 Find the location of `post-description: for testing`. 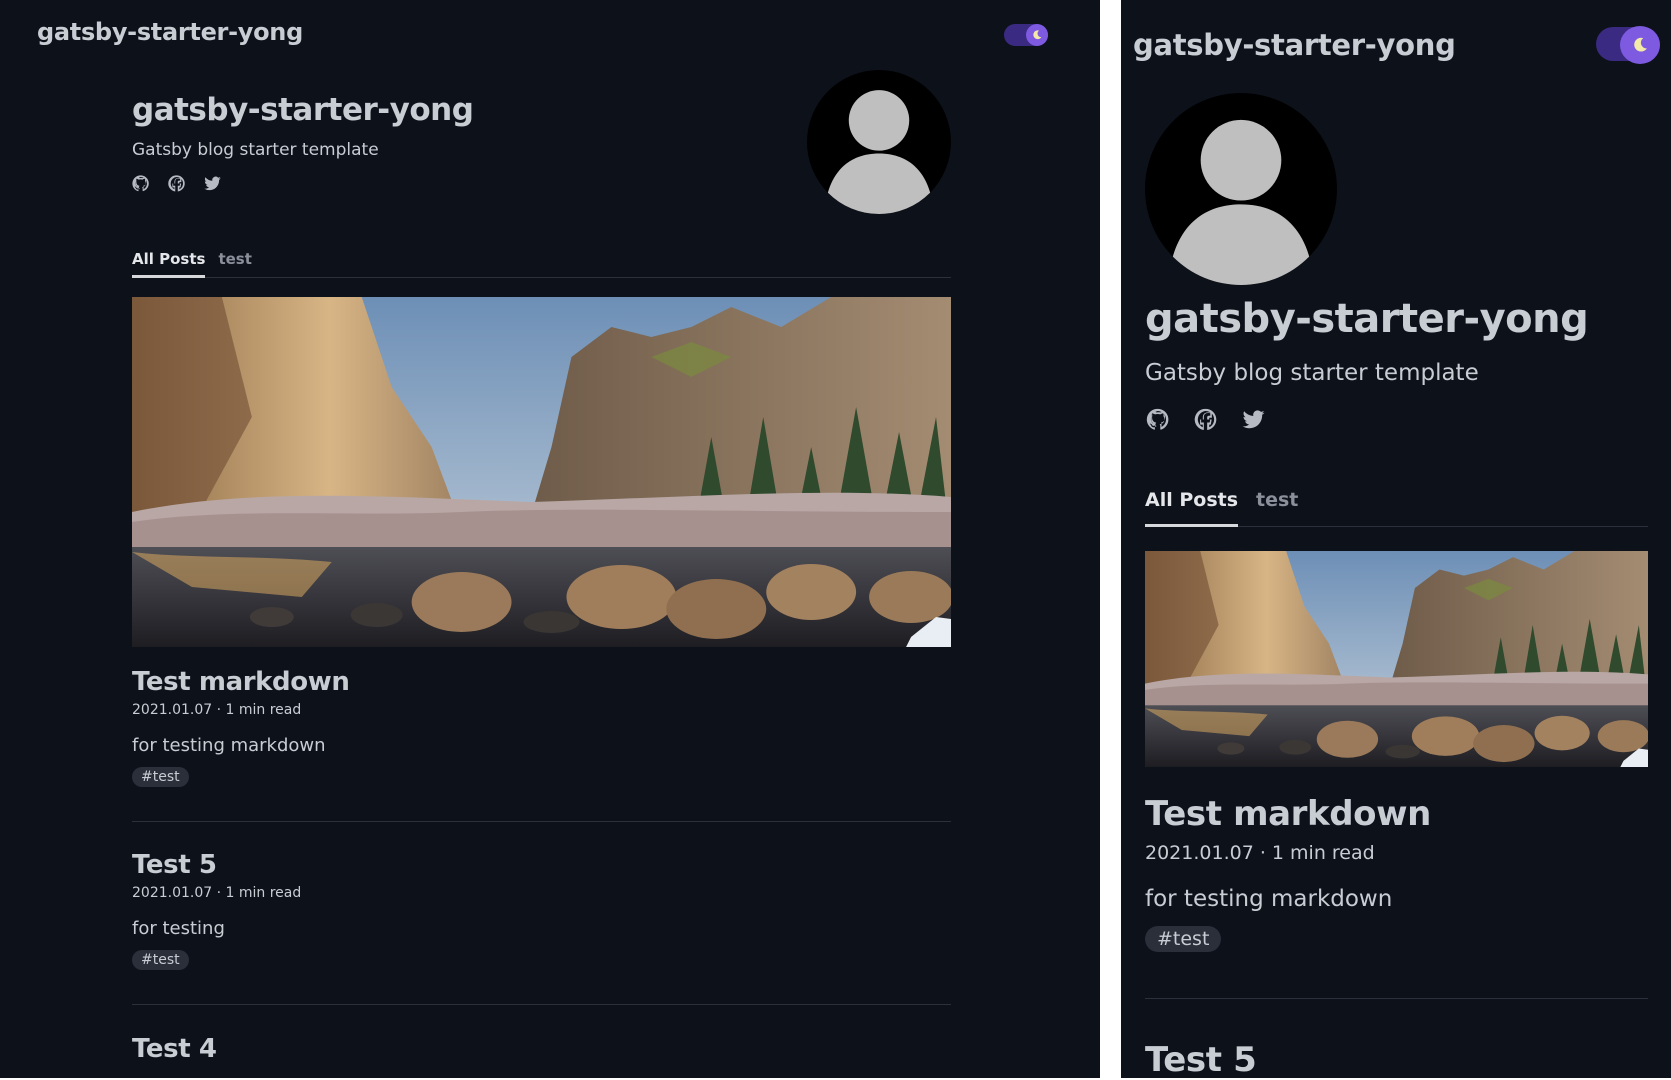

post-description: for testing is located at coordinates (178, 928).